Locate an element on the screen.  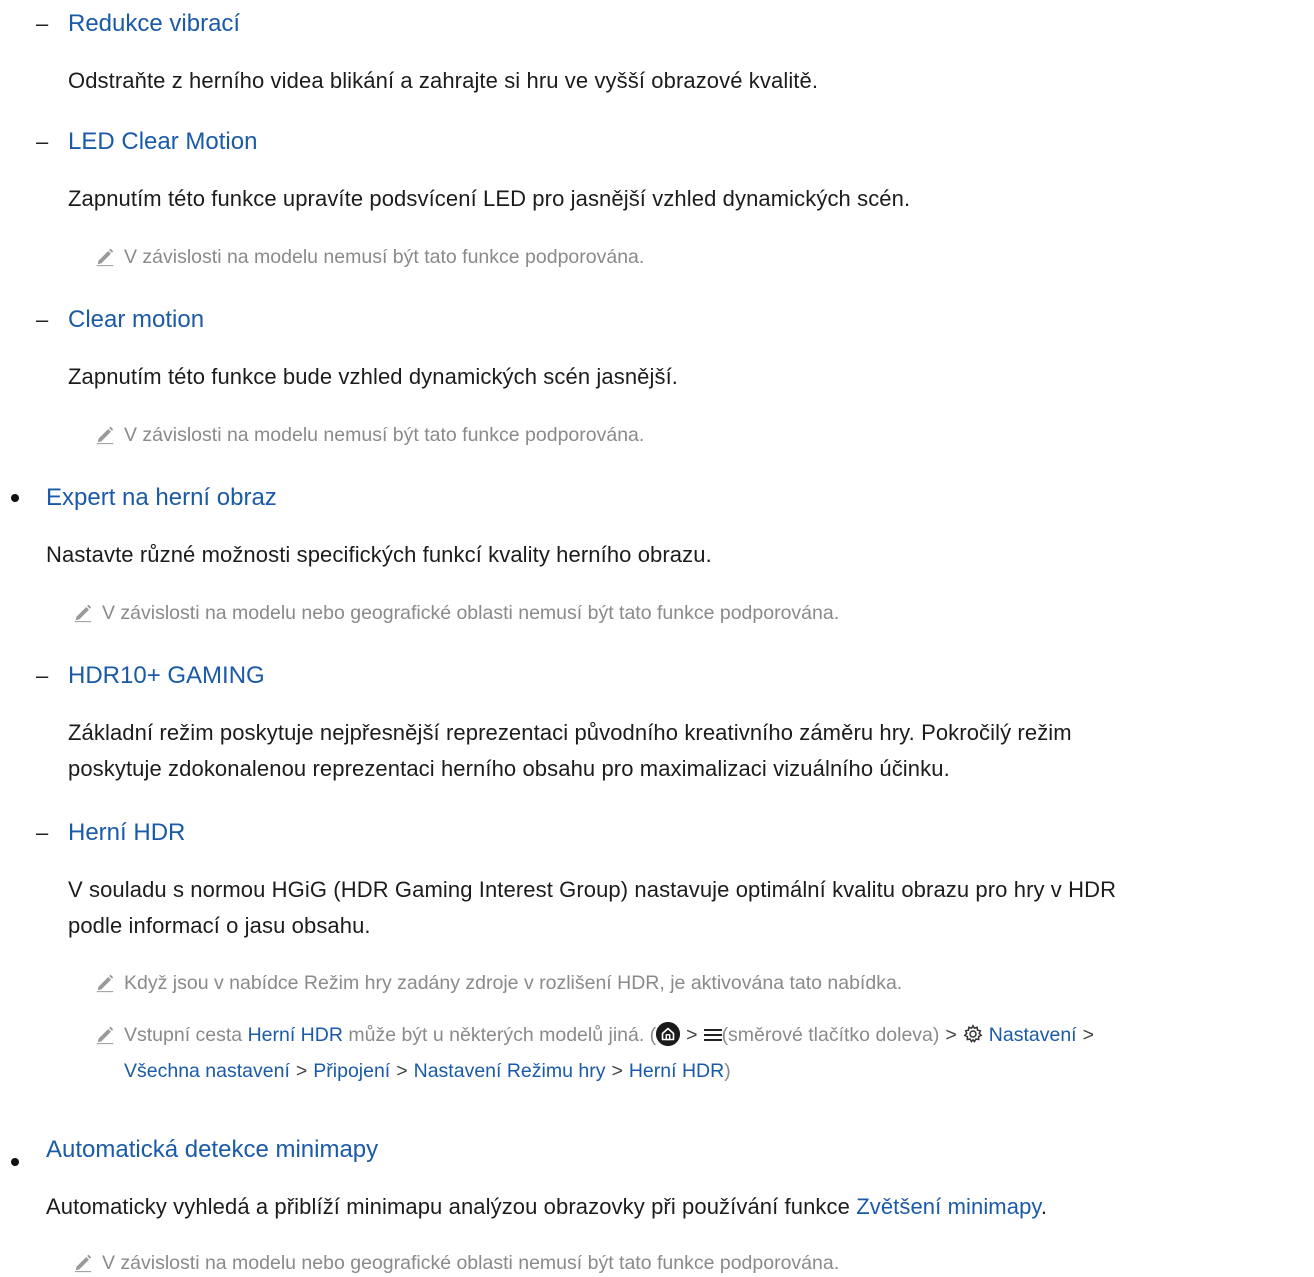
hdr10-heading: HDR10+ GAMING is located at coordinates (166, 675).